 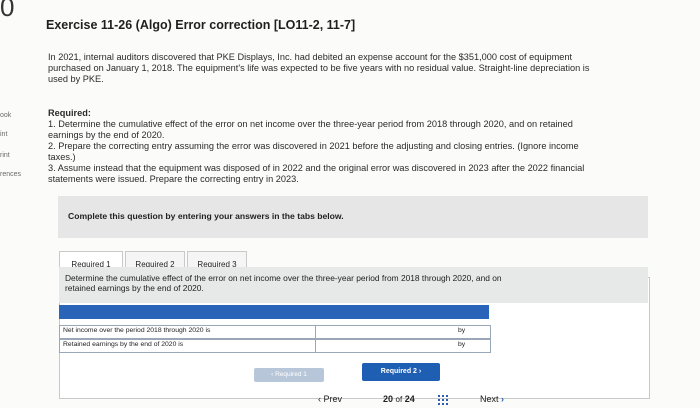 I want to click on sidebar-fragment-book: ook, so click(x=5, y=115).